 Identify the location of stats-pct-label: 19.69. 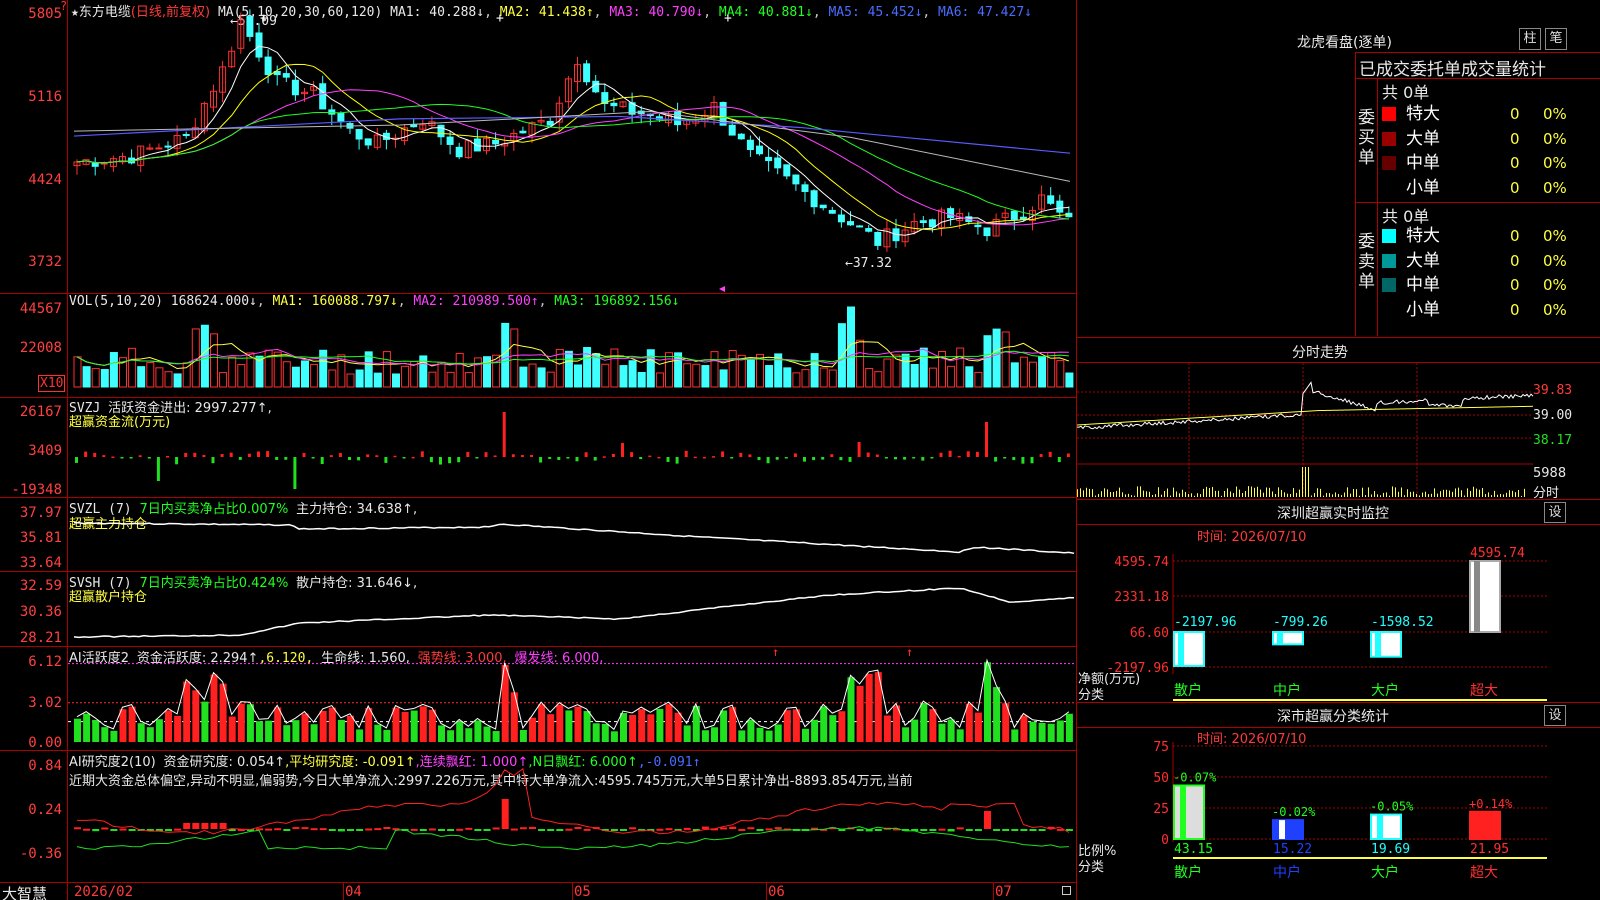
(1390, 849).